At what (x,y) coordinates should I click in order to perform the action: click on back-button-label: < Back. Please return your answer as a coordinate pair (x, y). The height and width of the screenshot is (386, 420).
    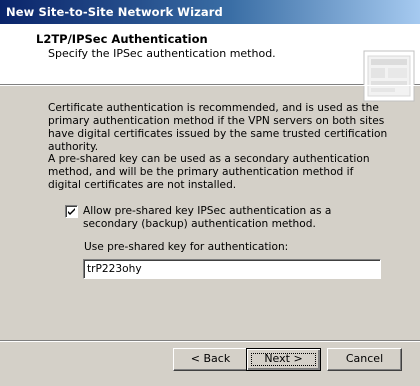
    Looking at the image, I should click on (210, 358).